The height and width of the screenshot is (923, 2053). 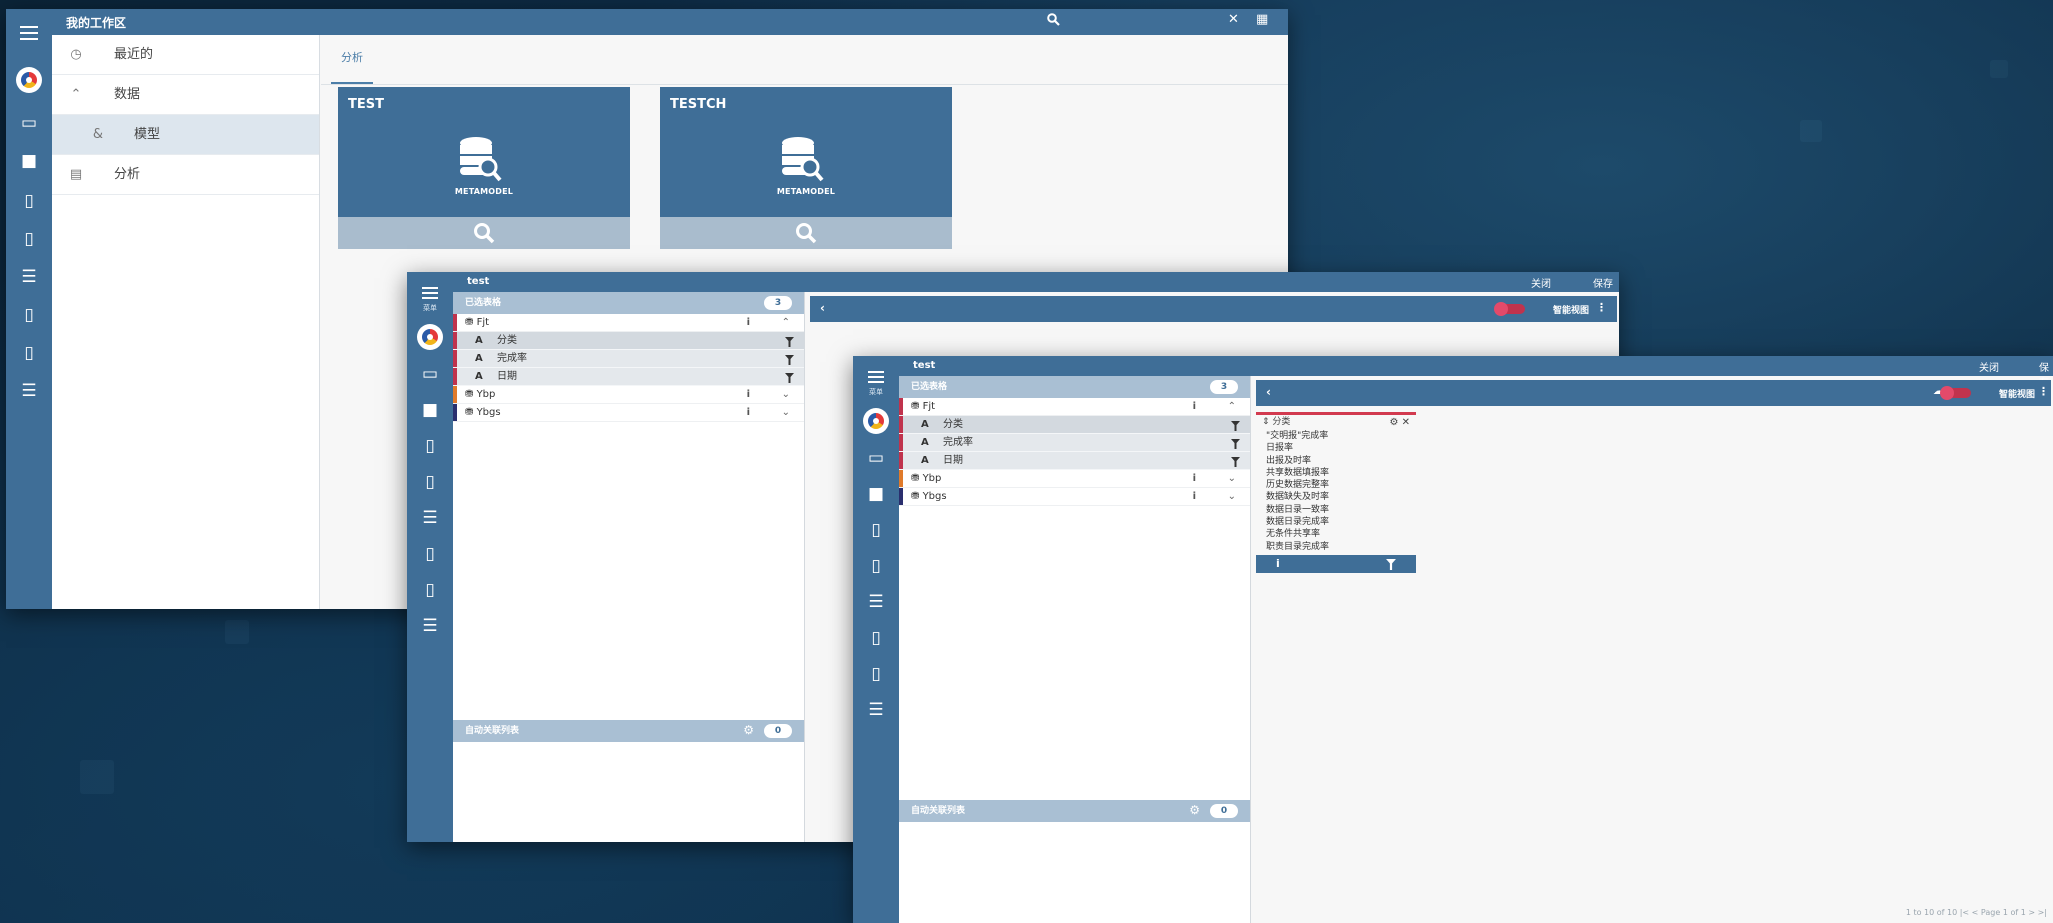 I want to click on filter-option: "交明报"完成率, so click(x=1336, y=436).